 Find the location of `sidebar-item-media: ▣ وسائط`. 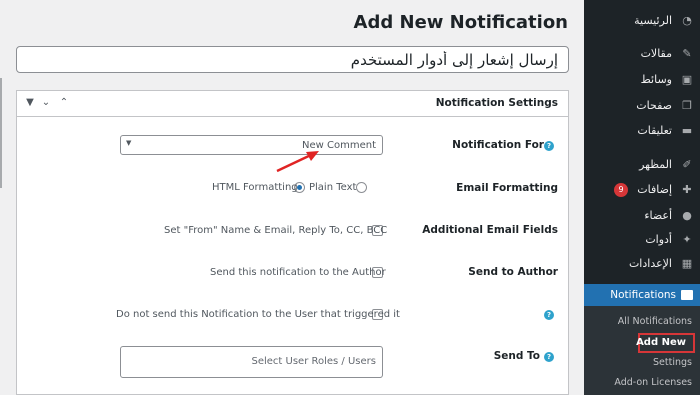

sidebar-item-media: ▣ وسائط is located at coordinates (642, 81).